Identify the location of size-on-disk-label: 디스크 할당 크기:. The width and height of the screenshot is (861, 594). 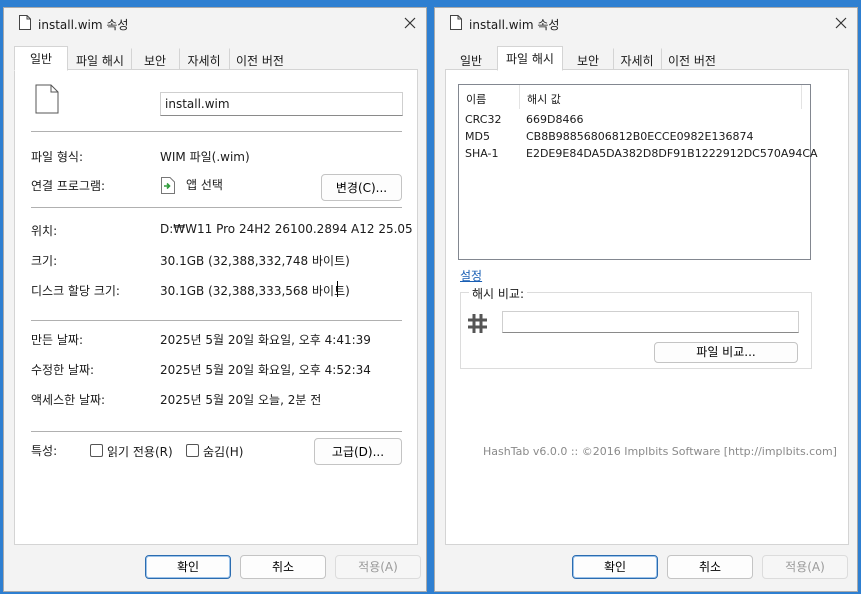
(75, 291).